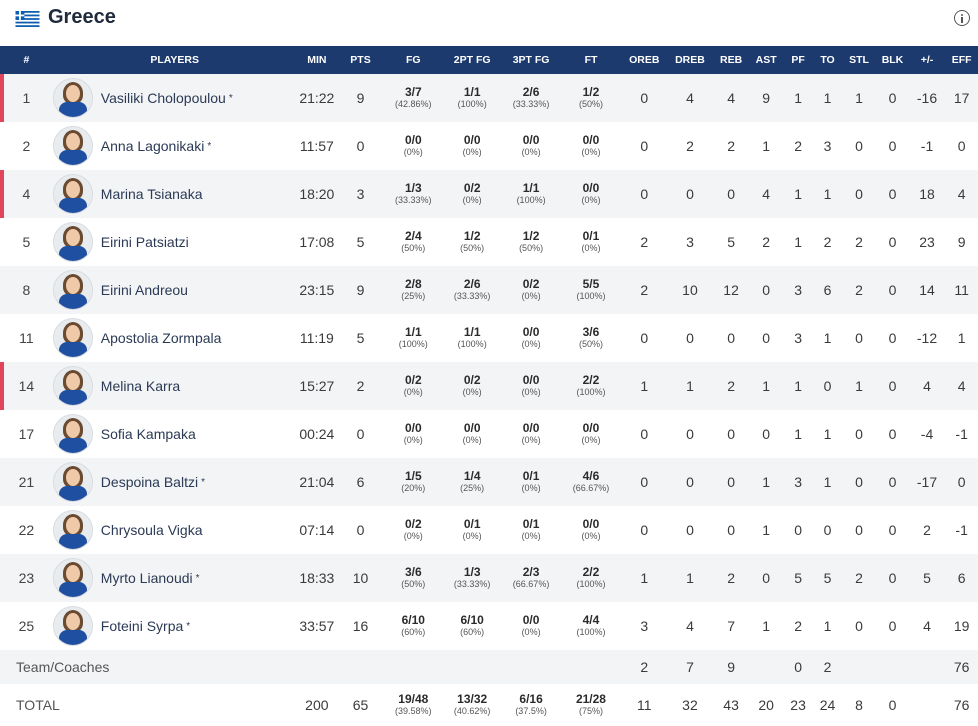  I want to click on ast-value: 1, so click(766, 482).